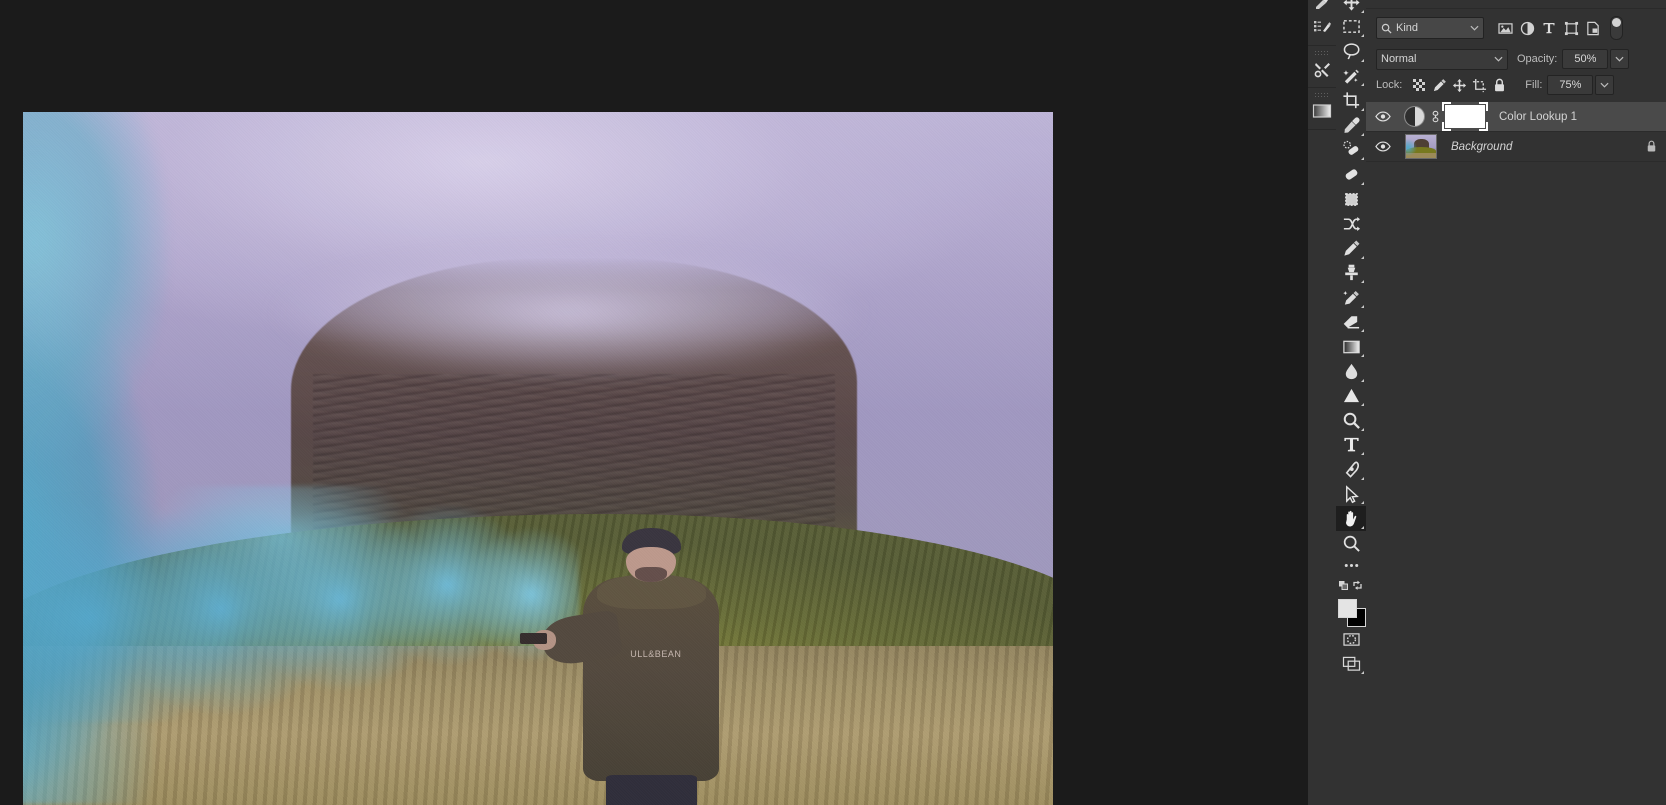 The image size is (1666, 805). What do you see at coordinates (1351, 273) in the screenshot?
I see `tool-clone-stamp` at bounding box center [1351, 273].